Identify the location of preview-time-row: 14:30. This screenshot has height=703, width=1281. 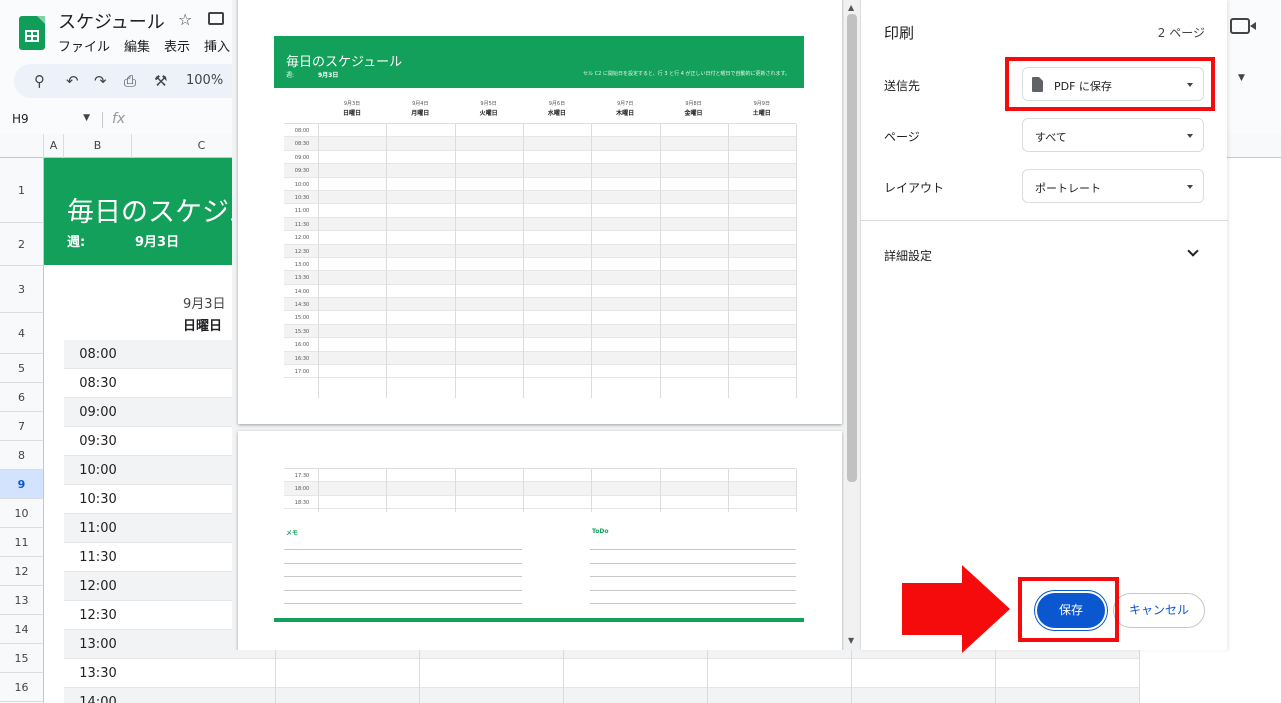
(540, 305).